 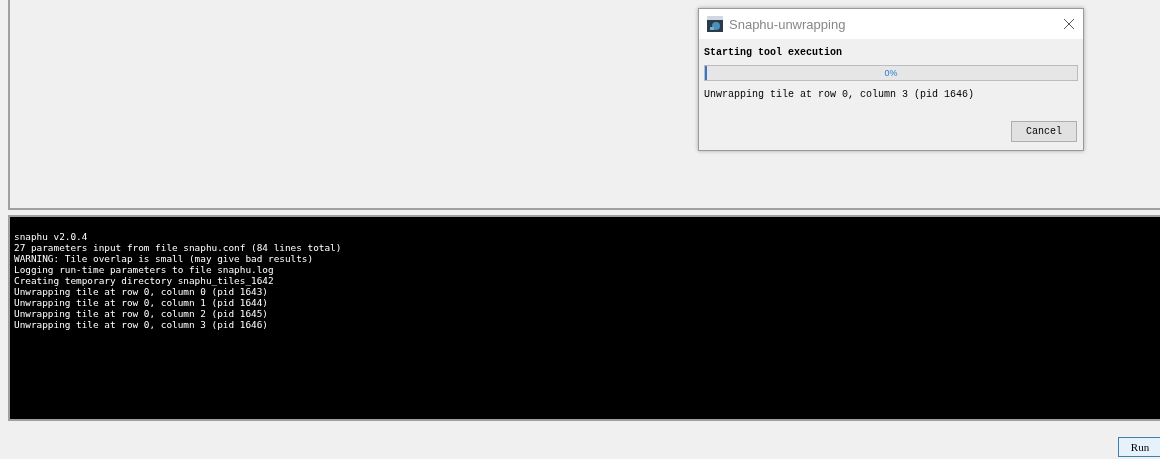 I want to click on console-line: Unwrapping tile at row 0, column 1 (pid 1644), so click(x=141, y=302).